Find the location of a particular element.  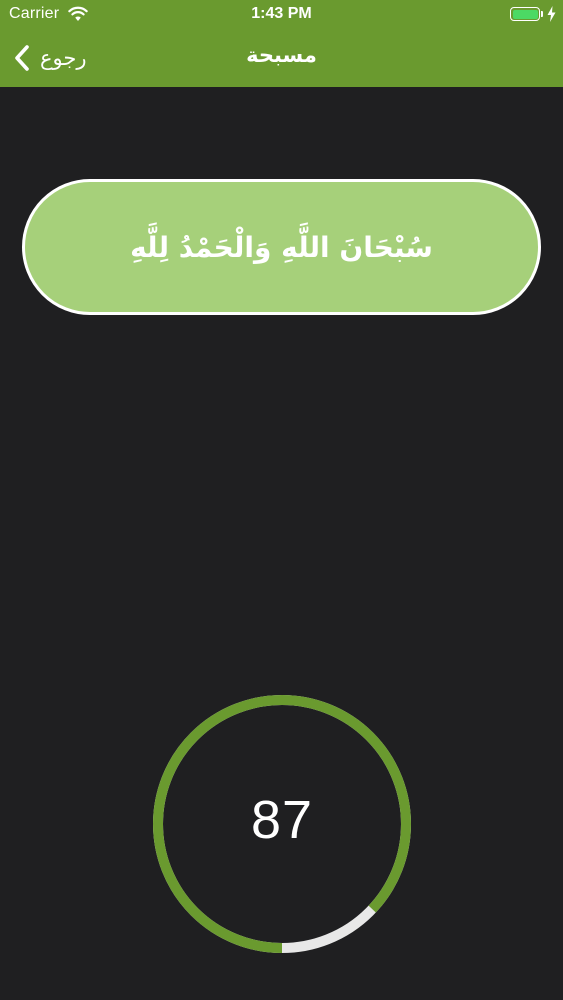

navigation-bar: رجوع مسبحة is located at coordinates (281, 58).